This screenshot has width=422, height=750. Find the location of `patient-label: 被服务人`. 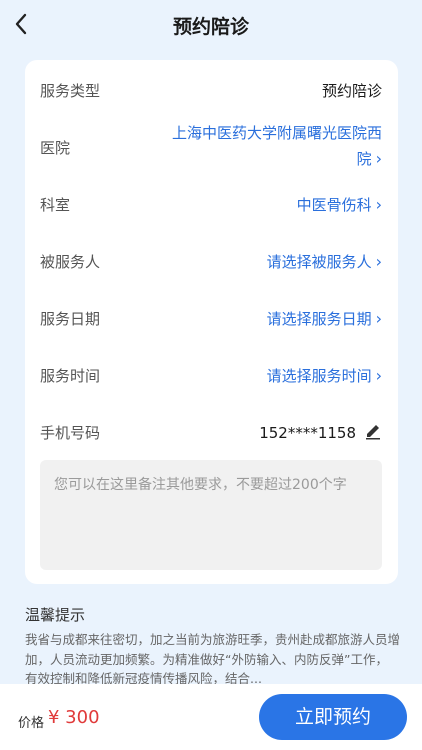

patient-label: 被服务人 is located at coordinates (70, 262).